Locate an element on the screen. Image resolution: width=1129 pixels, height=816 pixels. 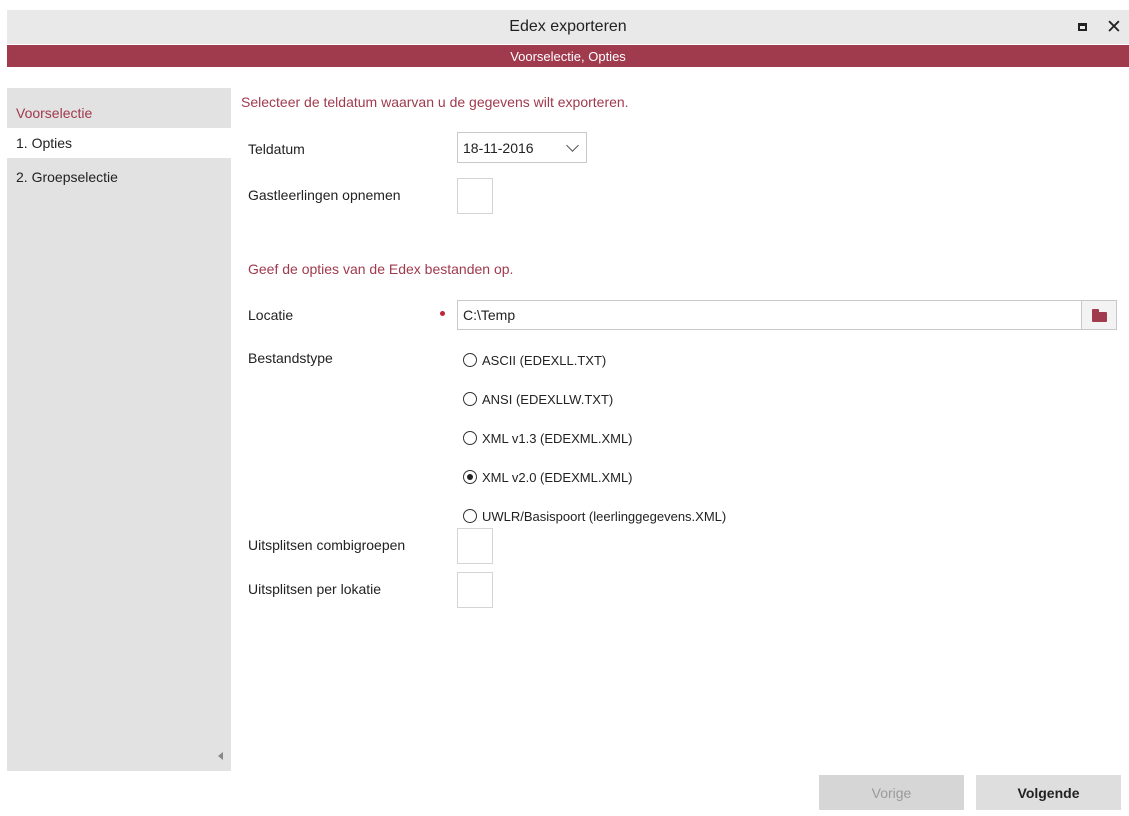
radio-ansi: ANSI (EDEXLLW.TXT) is located at coordinates (538, 399).